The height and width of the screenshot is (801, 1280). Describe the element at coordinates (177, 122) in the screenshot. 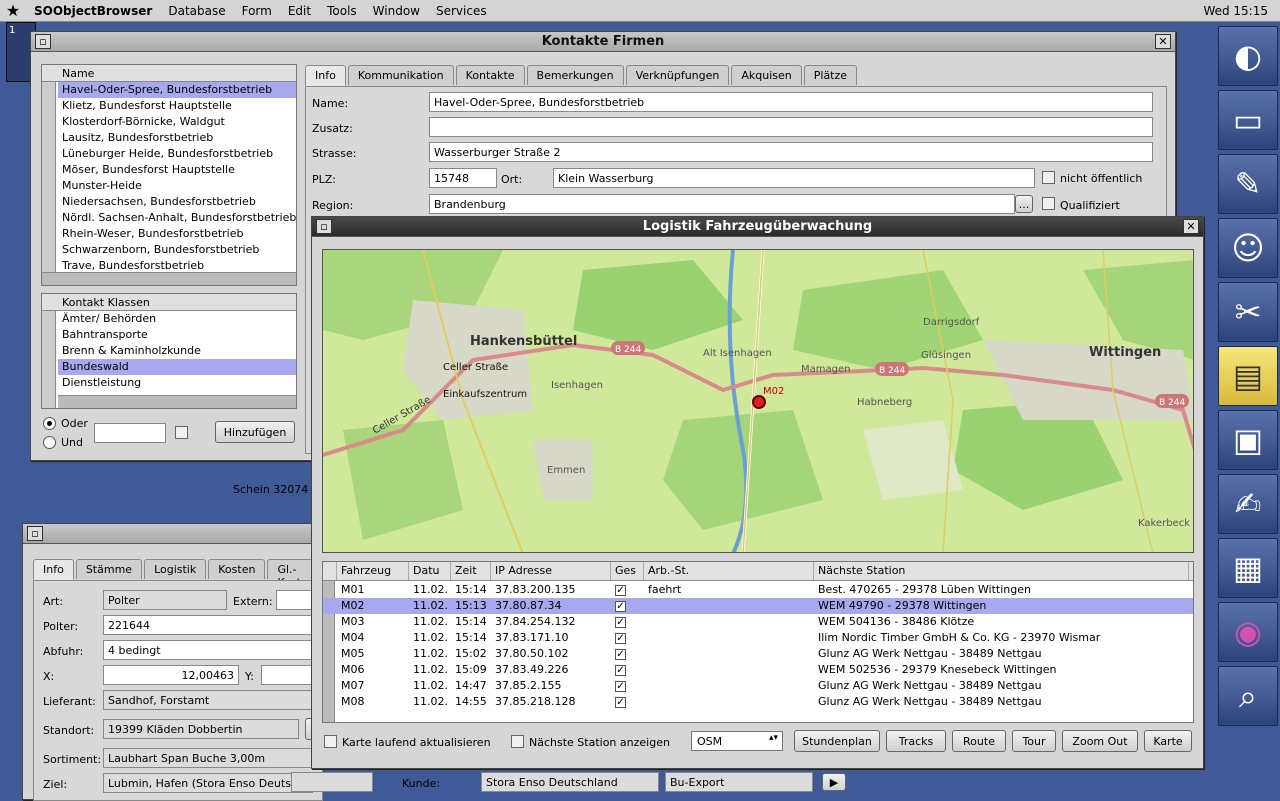

I see `list-item: Klosterdorf-Börnicke, Waldgut` at that location.